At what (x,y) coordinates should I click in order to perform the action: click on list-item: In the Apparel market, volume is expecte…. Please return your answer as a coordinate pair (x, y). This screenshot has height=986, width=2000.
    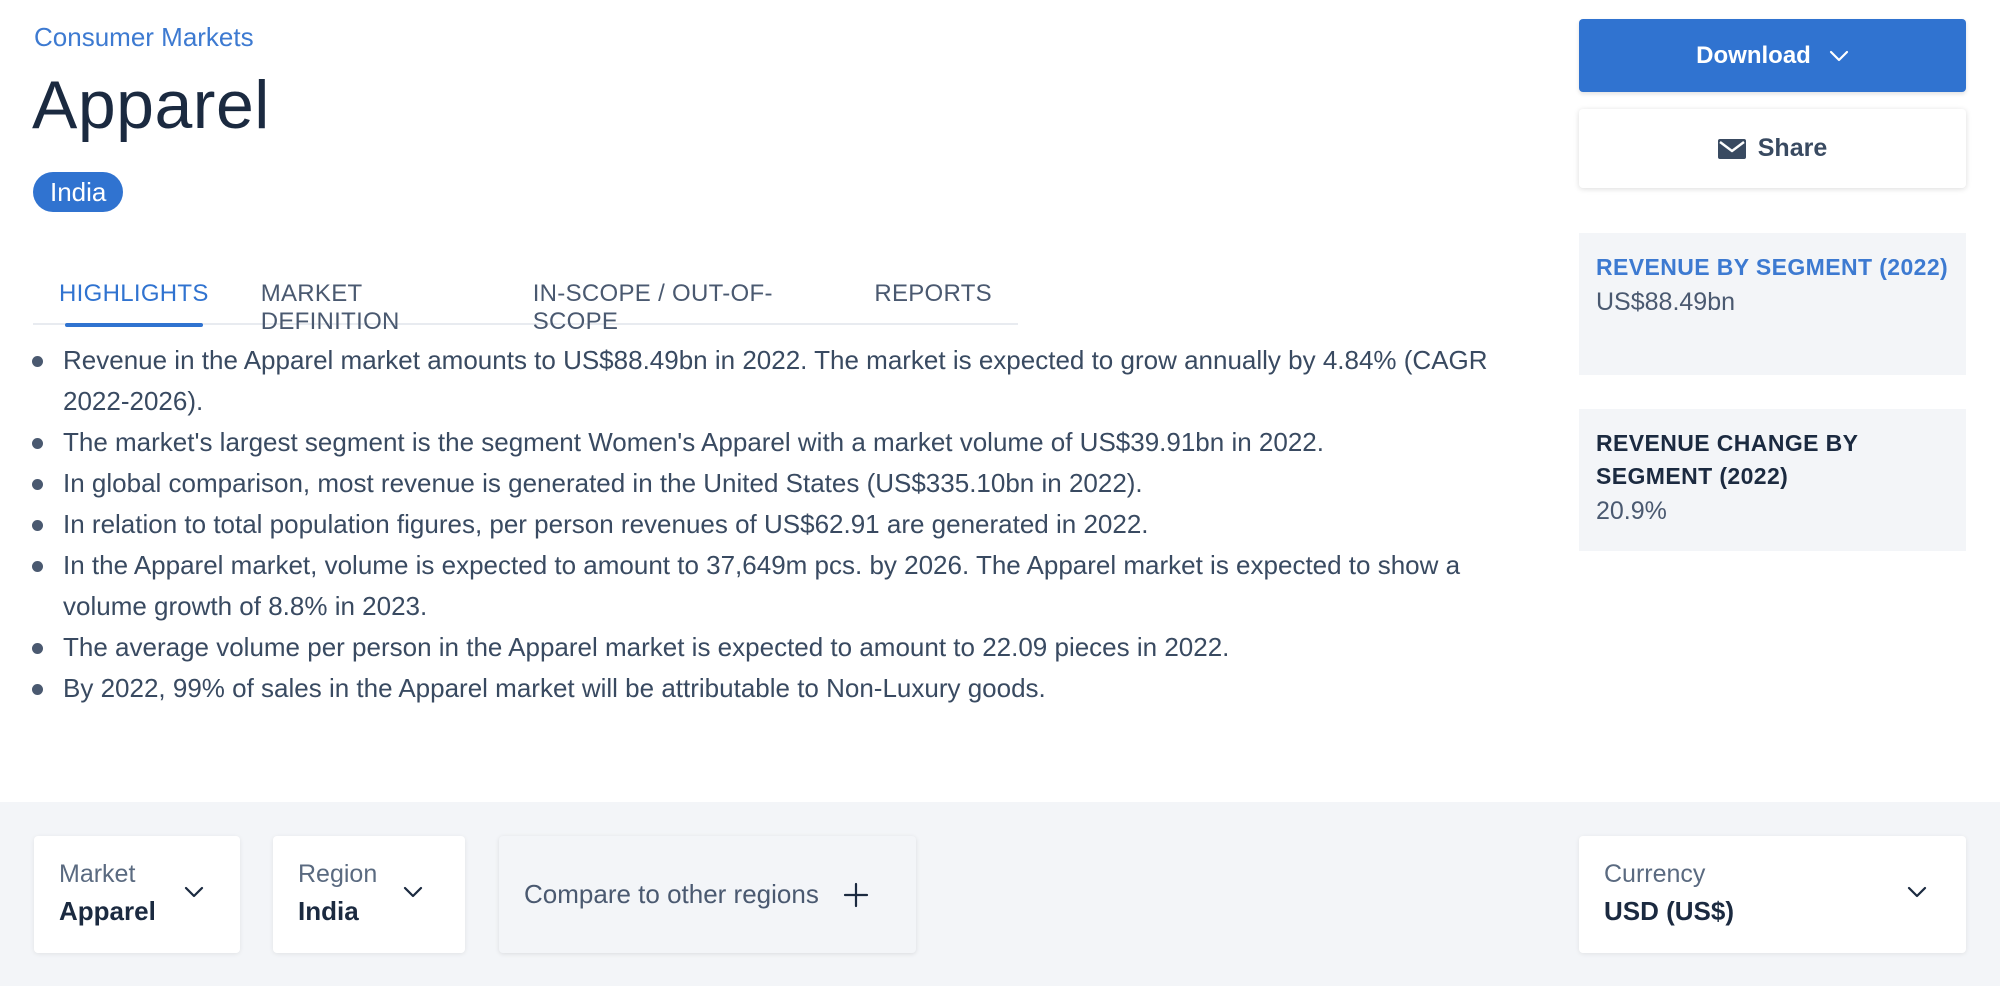
    Looking at the image, I should click on (775, 586).